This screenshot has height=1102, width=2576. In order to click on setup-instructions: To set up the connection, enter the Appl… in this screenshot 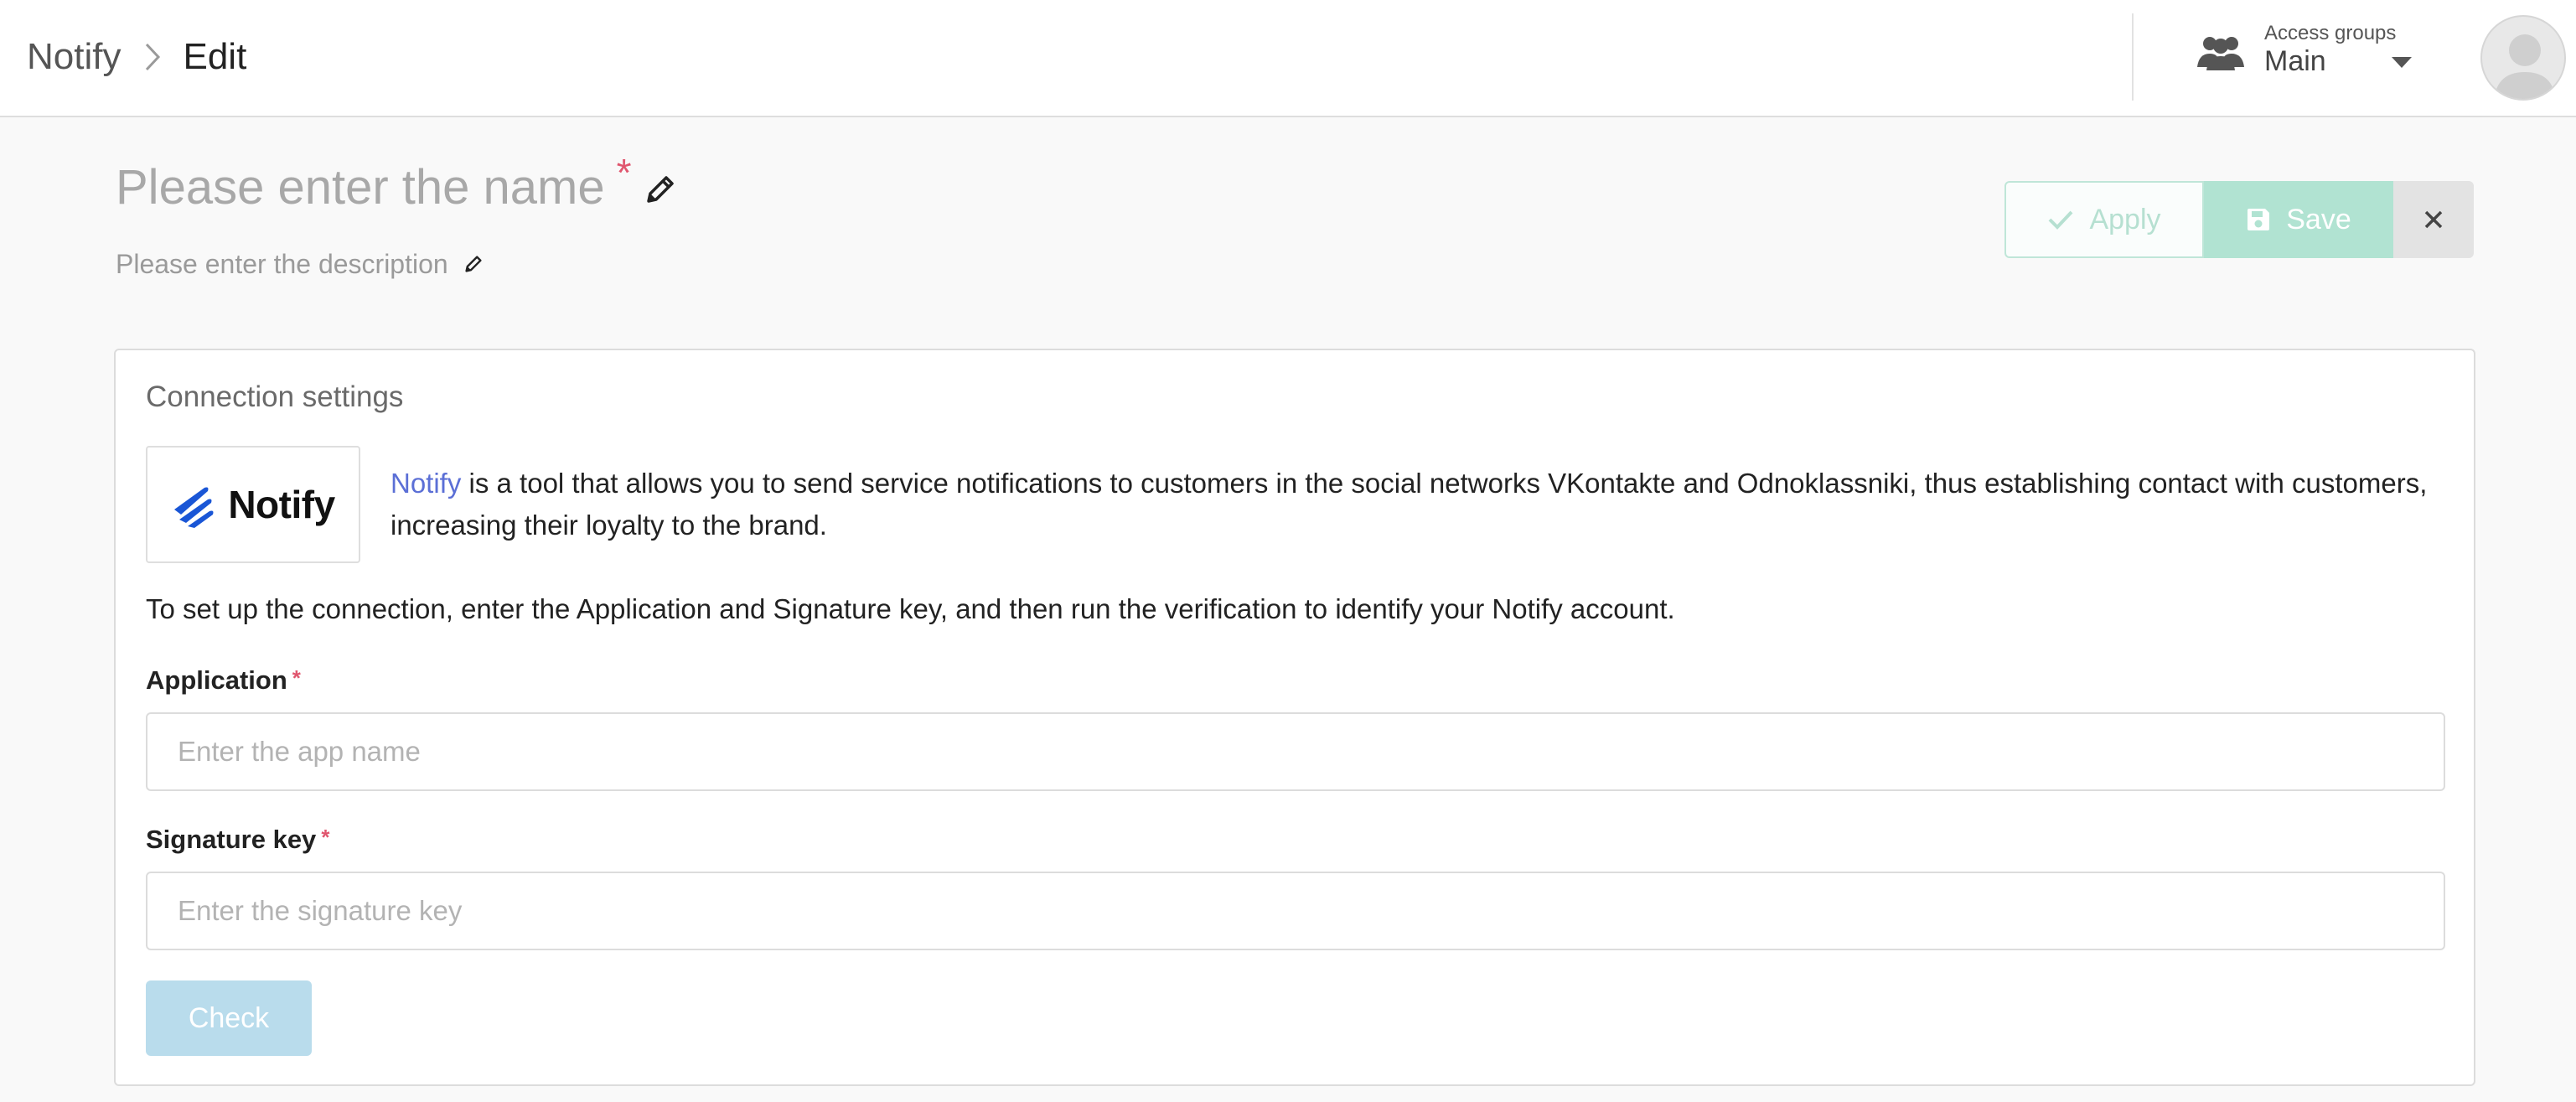, I will do `click(910, 608)`.